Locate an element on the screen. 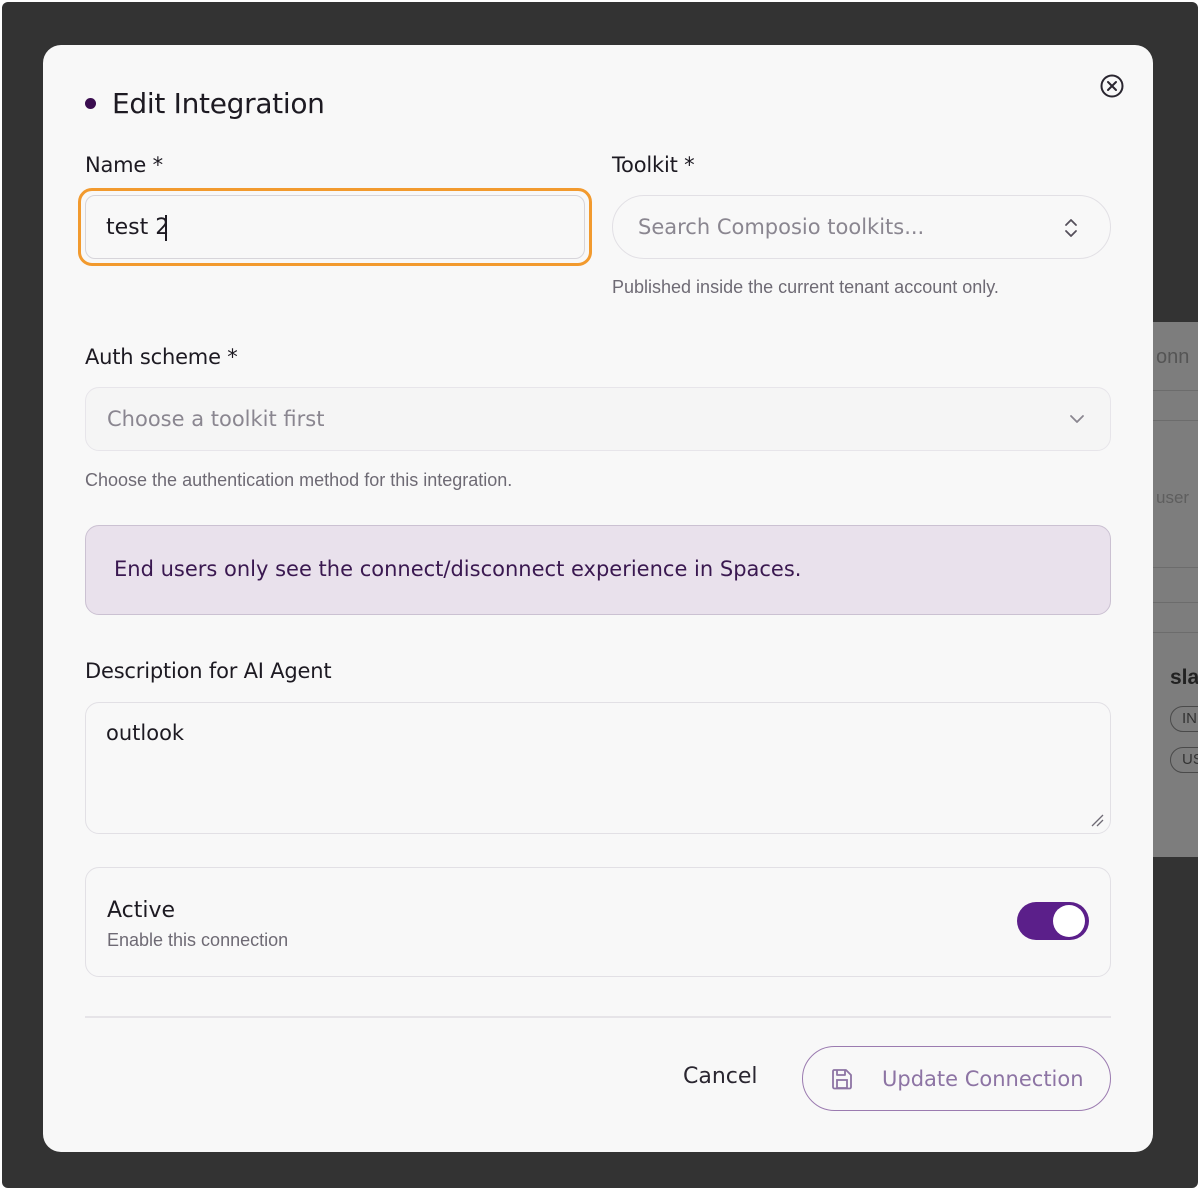 Image resolution: width=1200 pixels, height=1190 pixels. auth-scheme-placeholder: Choose a toolkit first is located at coordinates (216, 419).